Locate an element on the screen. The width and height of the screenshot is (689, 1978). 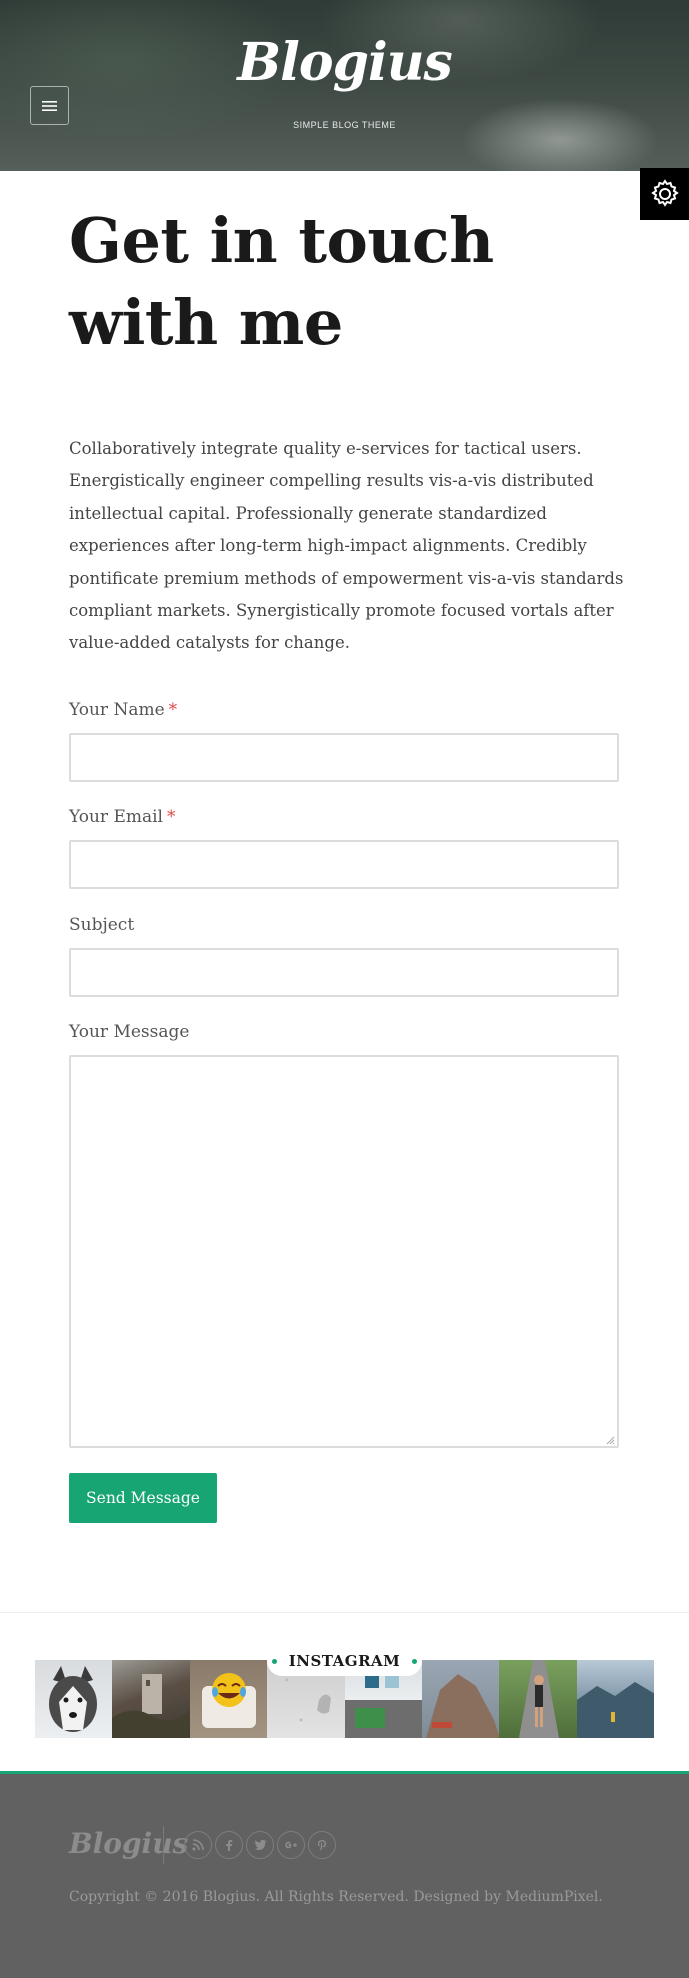
pinterest-icon is located at coordinates (322, 1845).